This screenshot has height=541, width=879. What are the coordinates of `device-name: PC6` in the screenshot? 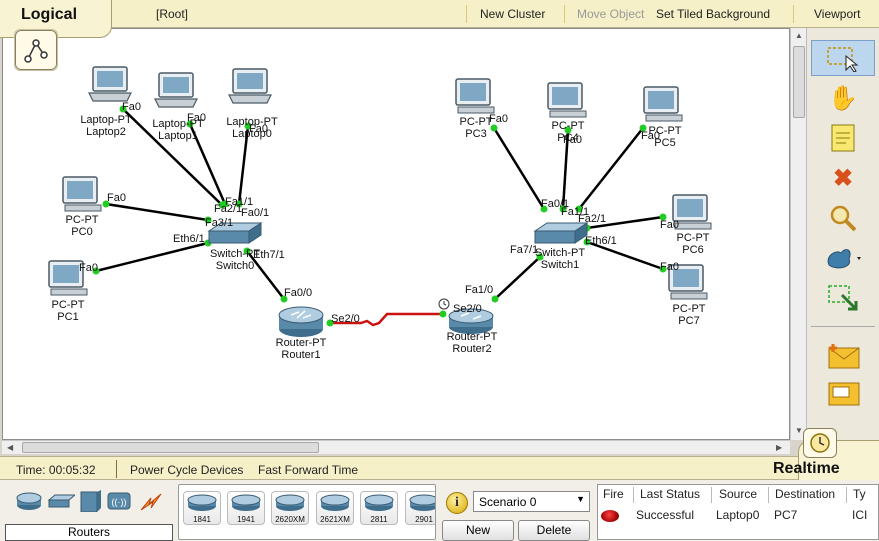 It's located at (693, 250).